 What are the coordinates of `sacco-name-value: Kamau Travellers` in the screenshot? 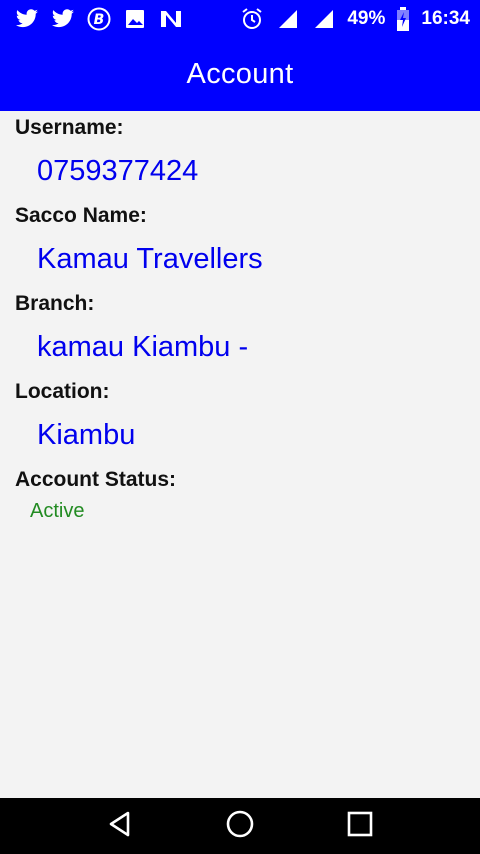 It's located at (150, 259).